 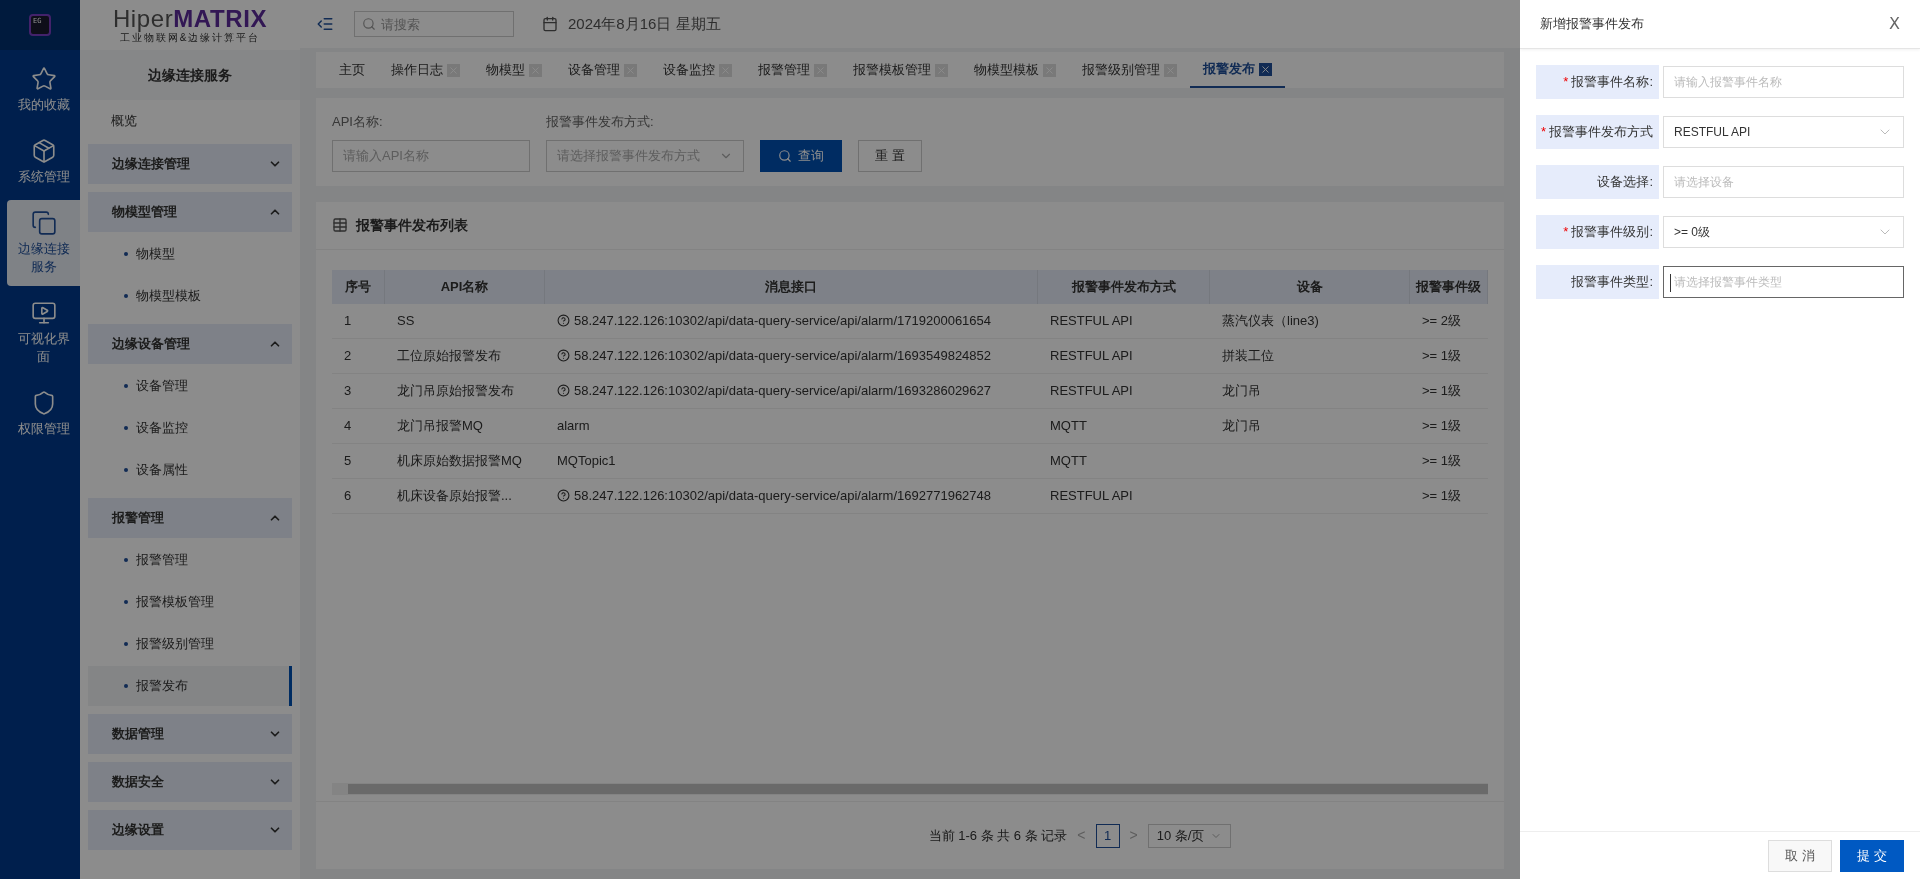 What do you see at coordinates (425, 70) in the screenshot?
I see `tab: 操作日志` at bounding box center [425, 70].